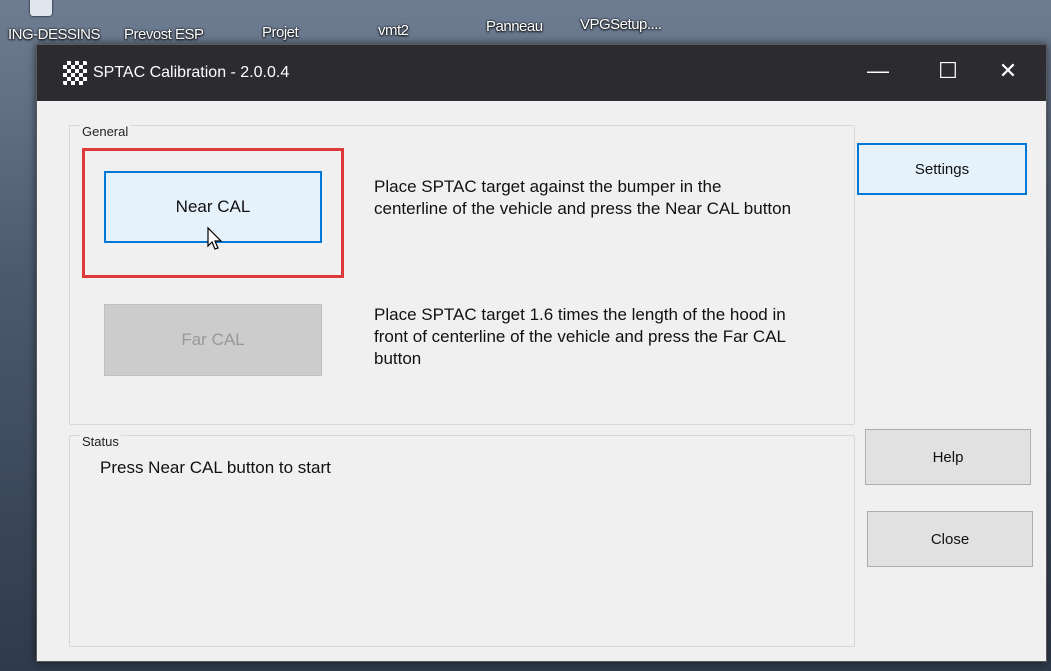 The height and width of the screenshot is (671, 1051). Describe the element at coordinates (215, 238) in the screenshot. I see `mouse-cursor-icon` at that location.